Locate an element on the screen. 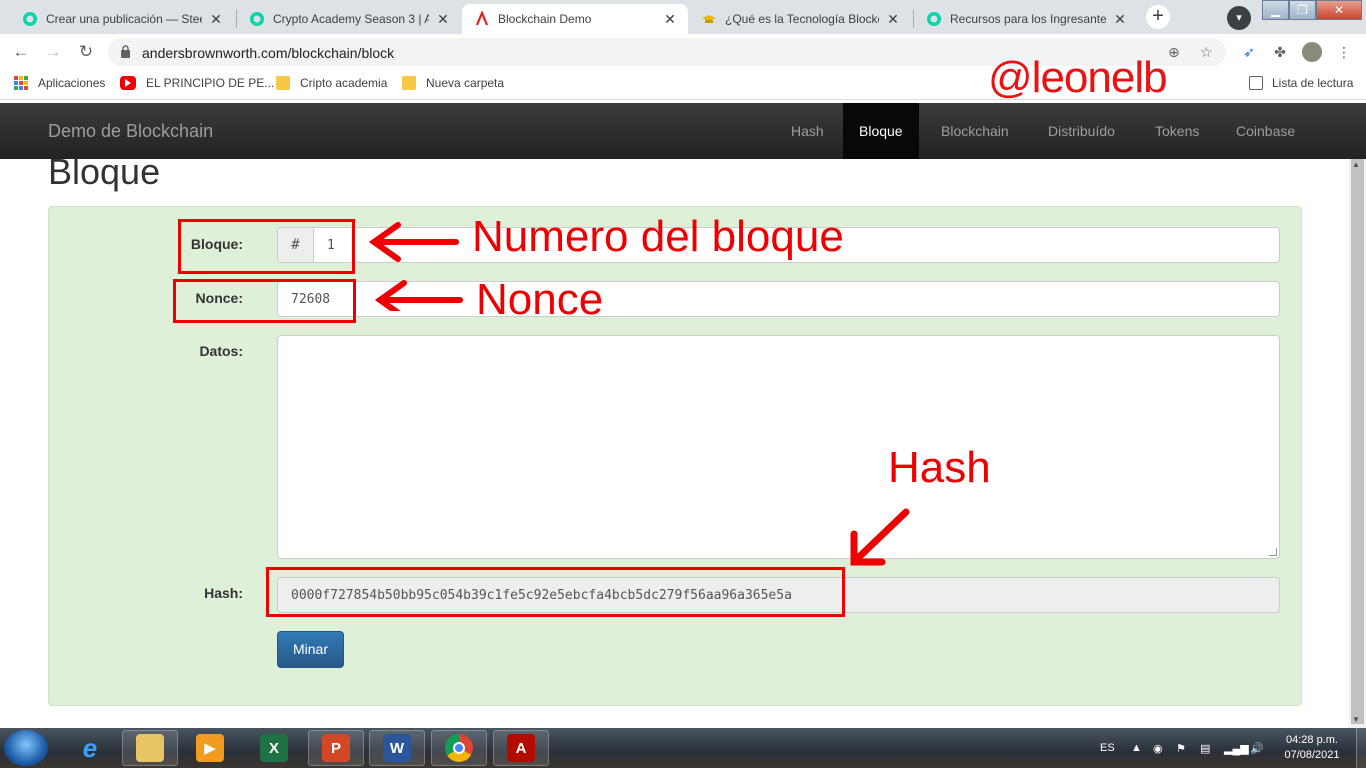 The height and width of the screenshot is (768, 1366). menu-kebab-icon: ⋮ is located at coordinates (1344, 52).